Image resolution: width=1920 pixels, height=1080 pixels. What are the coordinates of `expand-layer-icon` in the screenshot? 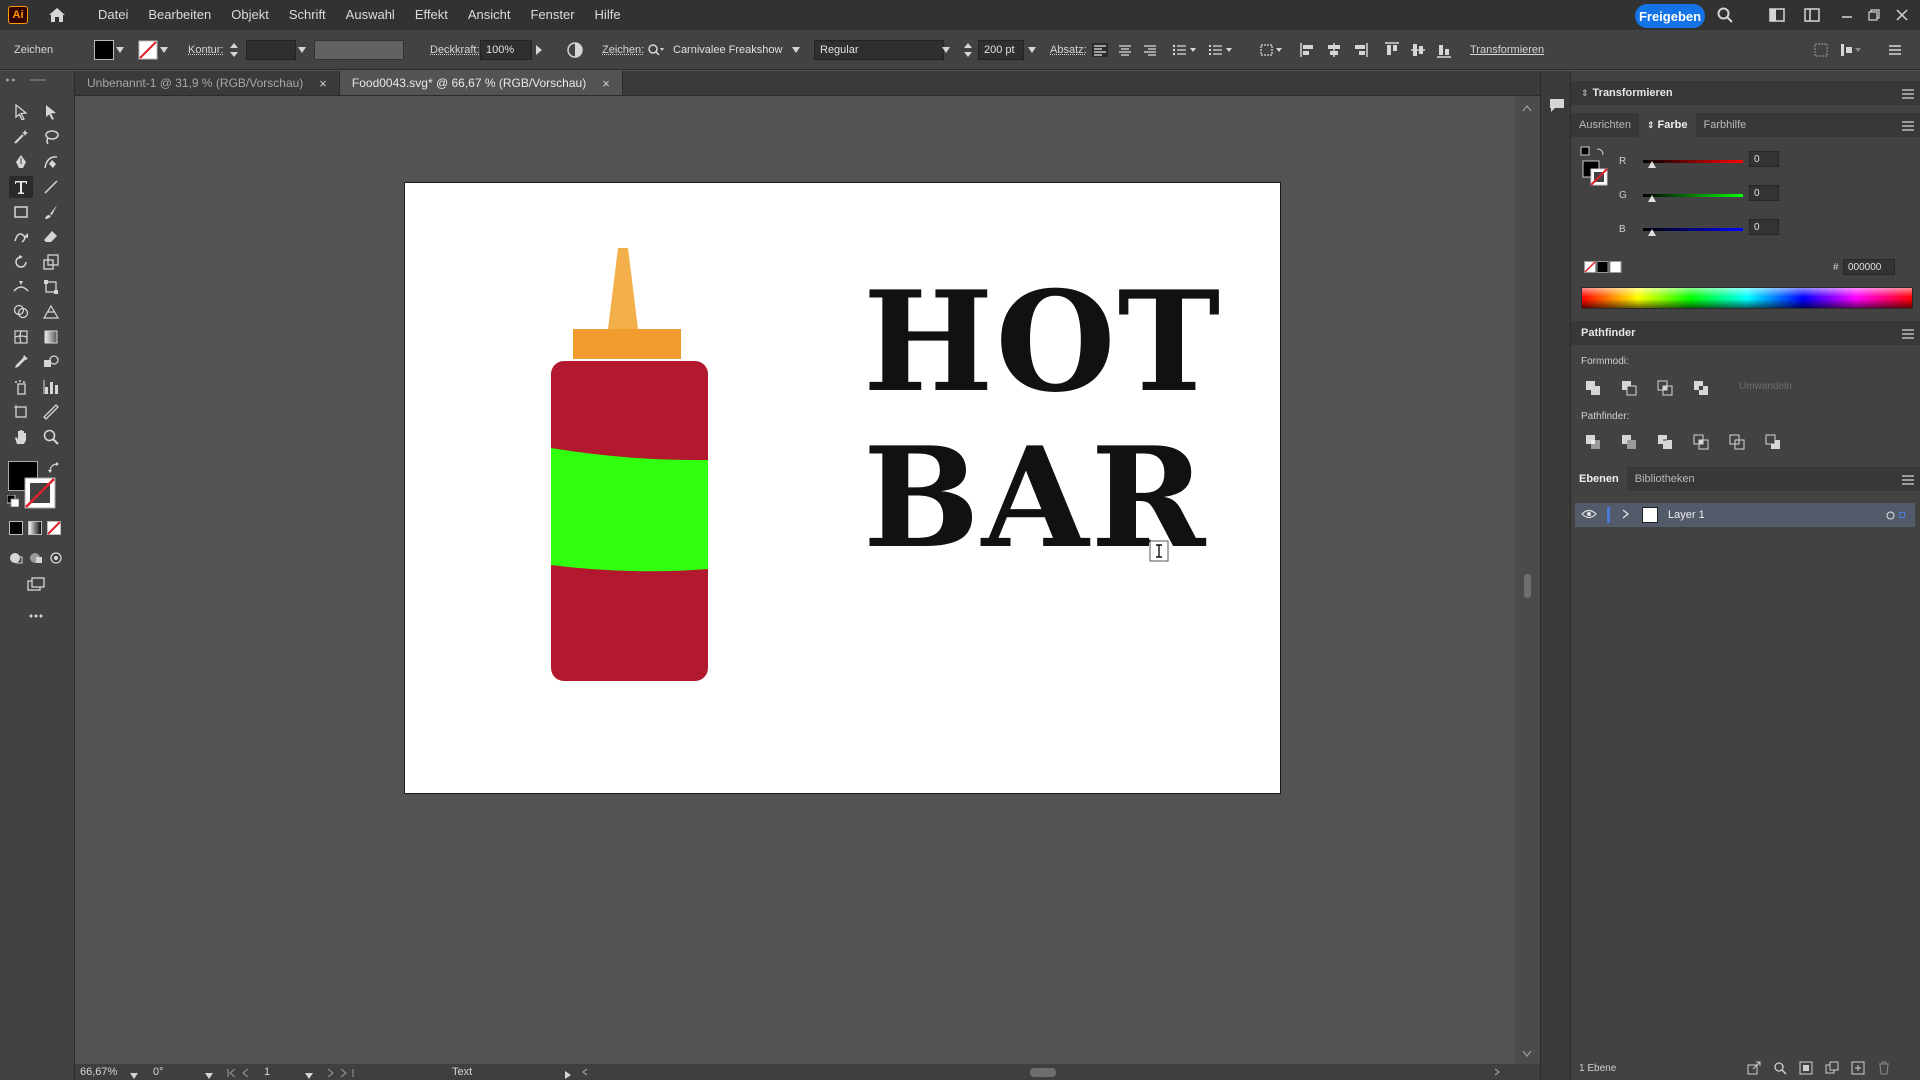 It's located at (1630, 515).